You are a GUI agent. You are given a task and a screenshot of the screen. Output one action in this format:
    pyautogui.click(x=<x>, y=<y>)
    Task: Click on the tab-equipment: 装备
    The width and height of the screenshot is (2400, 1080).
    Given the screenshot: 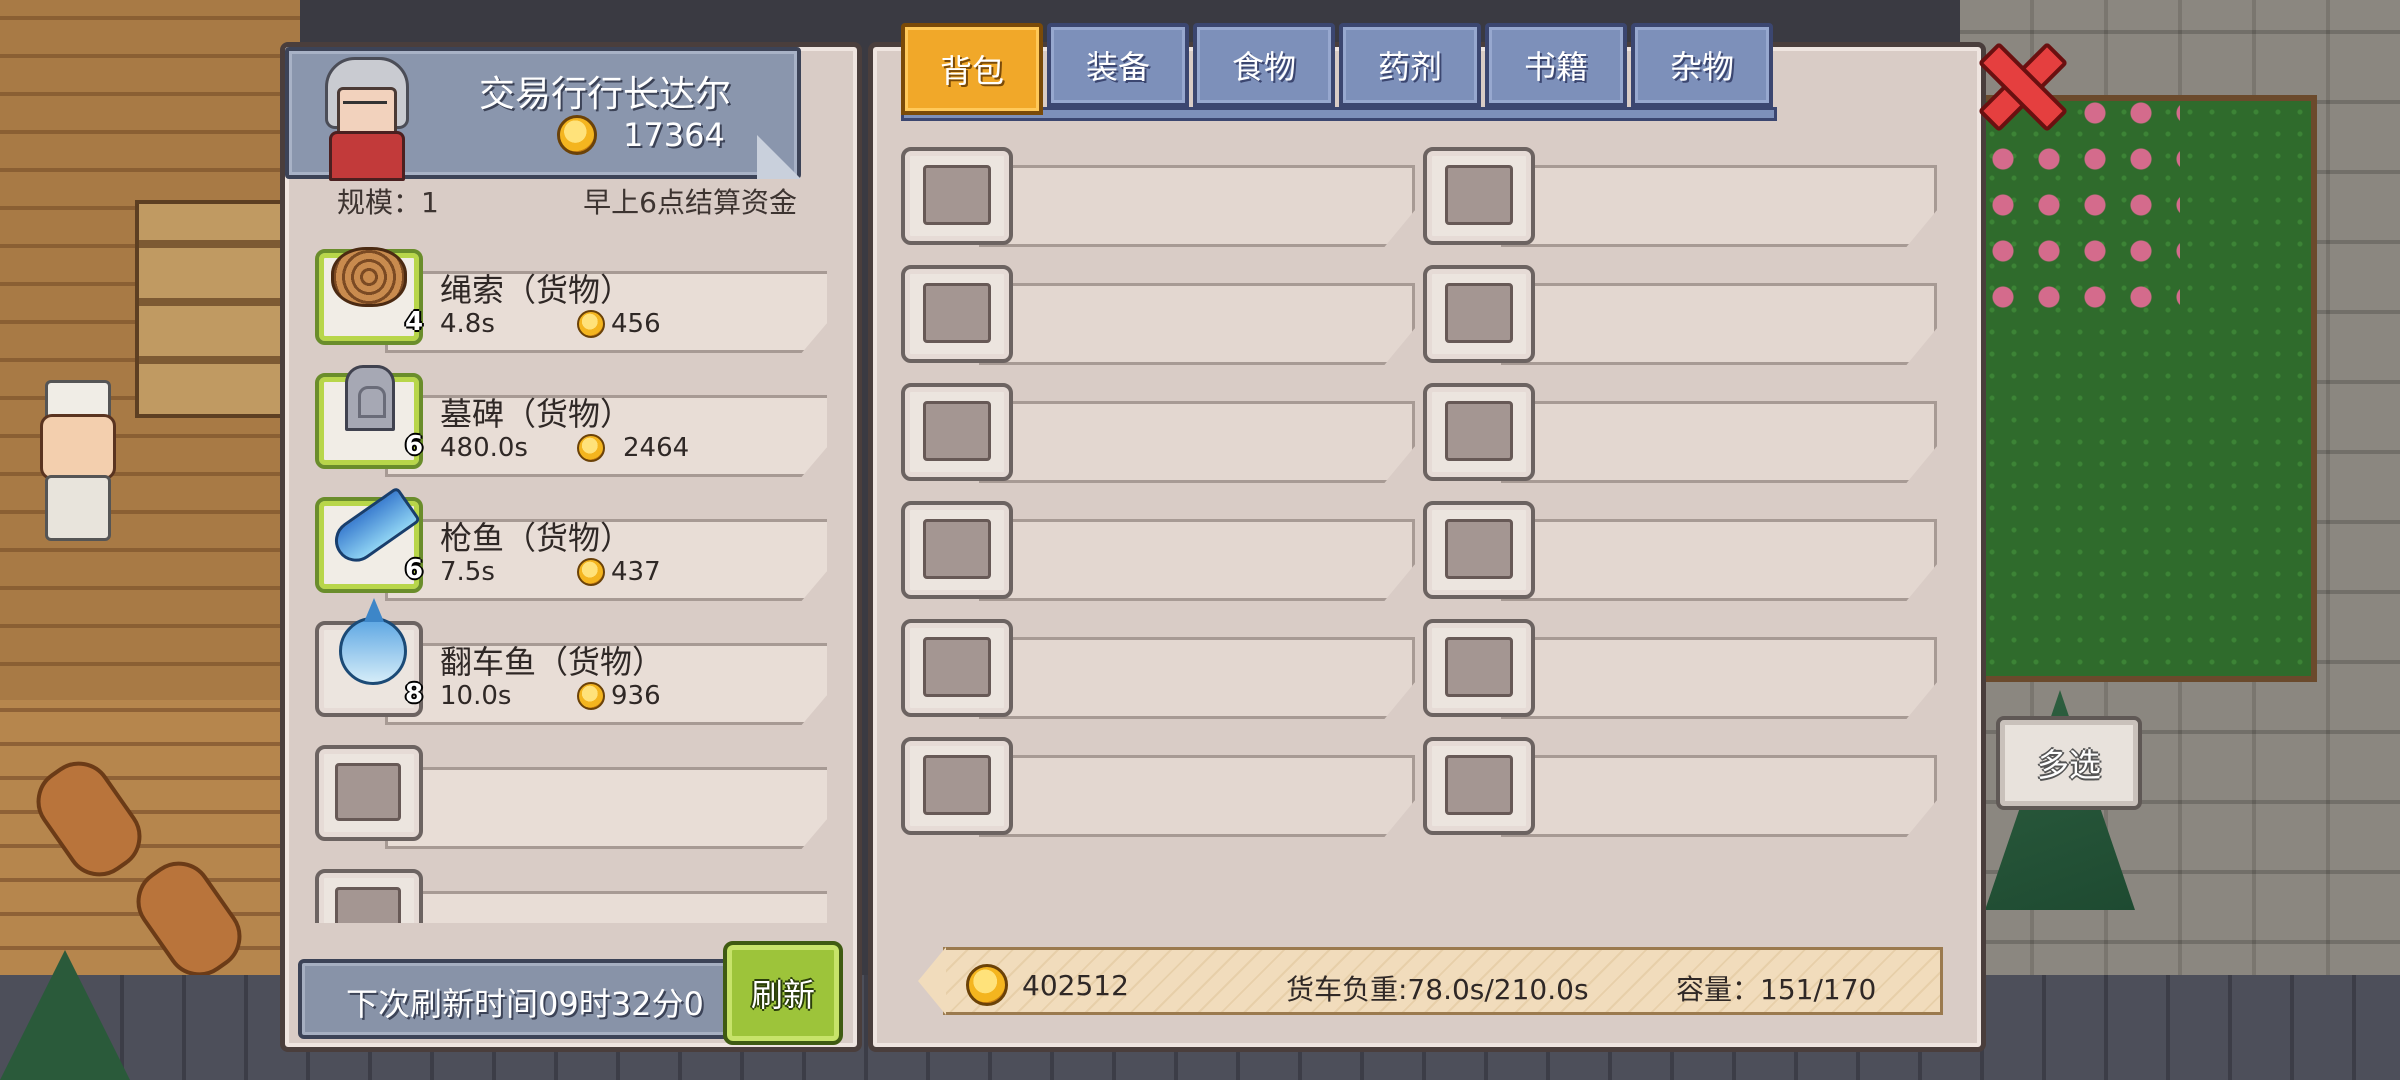 What is the action you would take?
    pyautogui.click(x=1118, y=65)
    